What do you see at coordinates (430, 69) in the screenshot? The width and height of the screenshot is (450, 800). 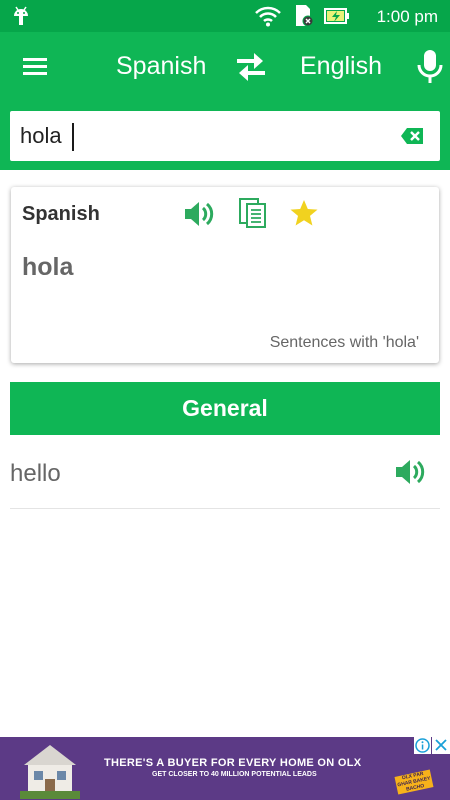 I see `microphone-icon` at bounding box center [430, 69].